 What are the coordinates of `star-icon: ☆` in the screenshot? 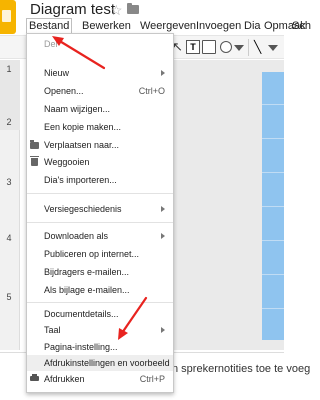 It's located at (116, 10).